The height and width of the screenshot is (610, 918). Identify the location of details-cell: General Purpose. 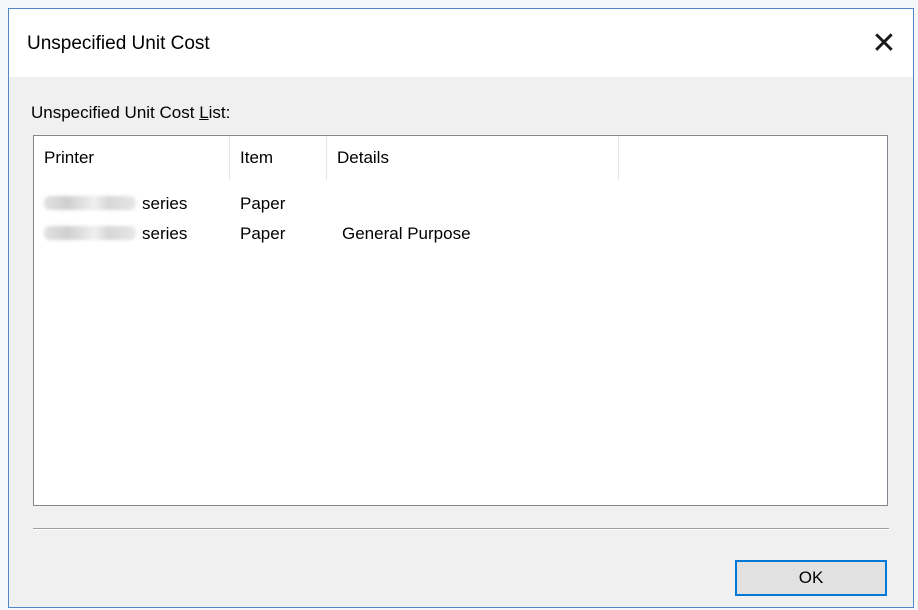
(406, 233).